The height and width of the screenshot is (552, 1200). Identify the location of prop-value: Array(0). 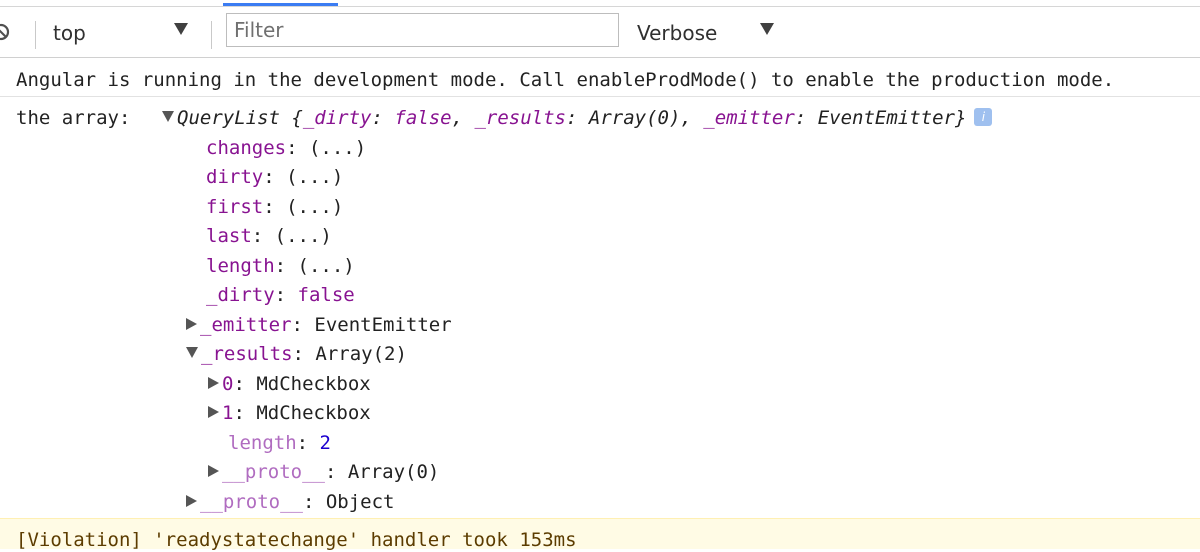
(393, 472).